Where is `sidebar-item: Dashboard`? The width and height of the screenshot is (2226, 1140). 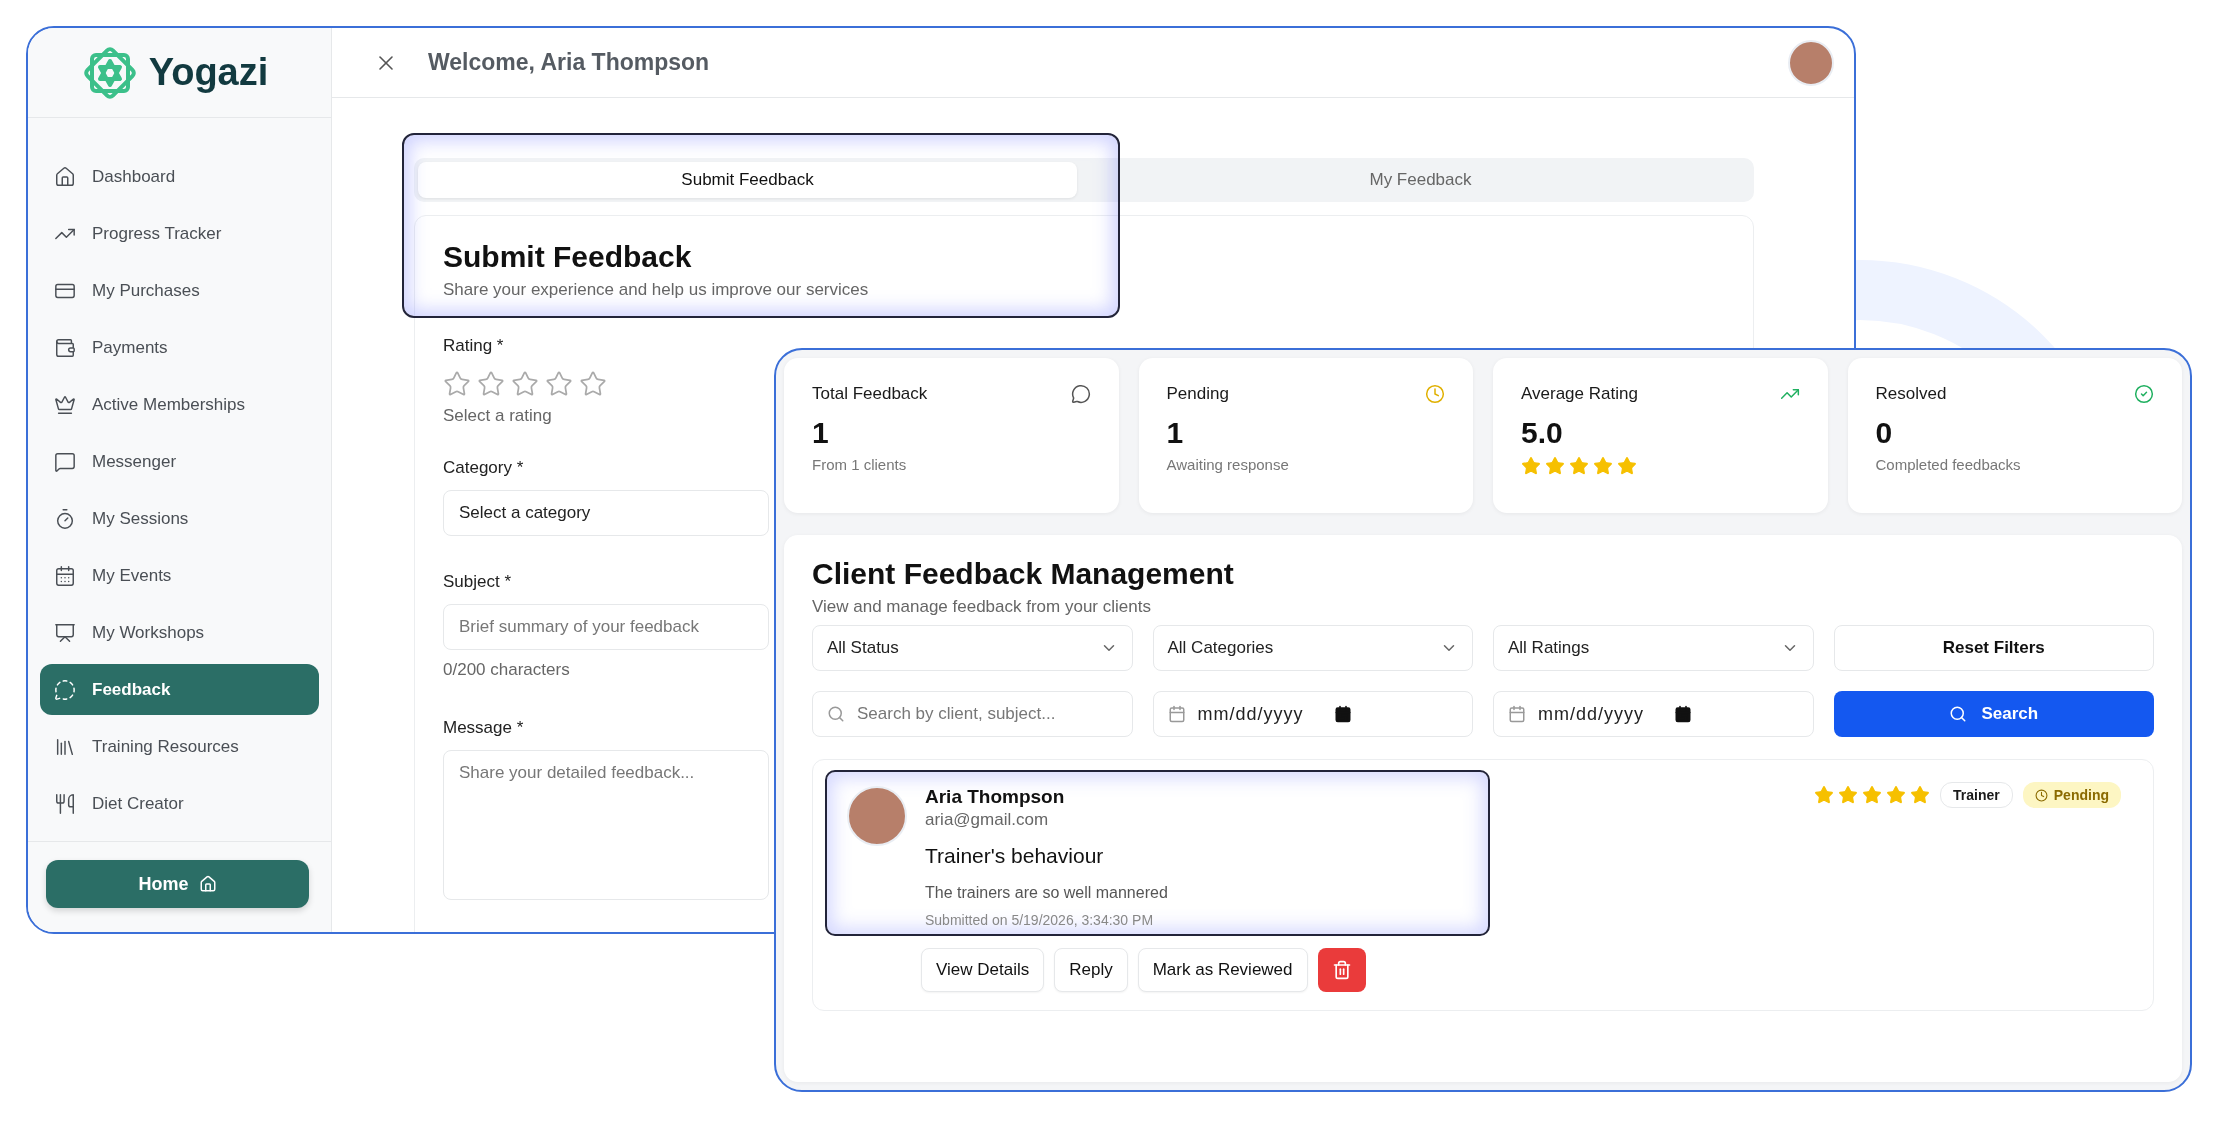
sidebar-item: Dashboard is located at coordinates (179, 176).